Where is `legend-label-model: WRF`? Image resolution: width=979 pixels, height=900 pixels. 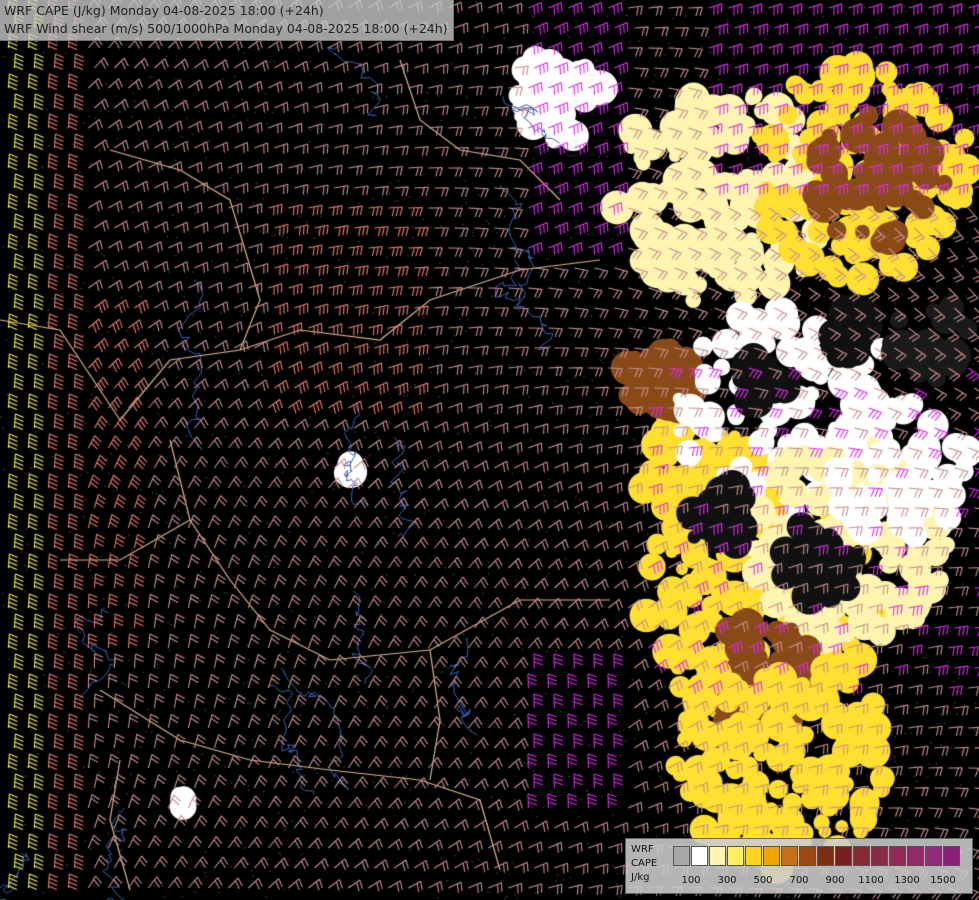 legend-label-model: WRF is located at coordinates (642, 849).